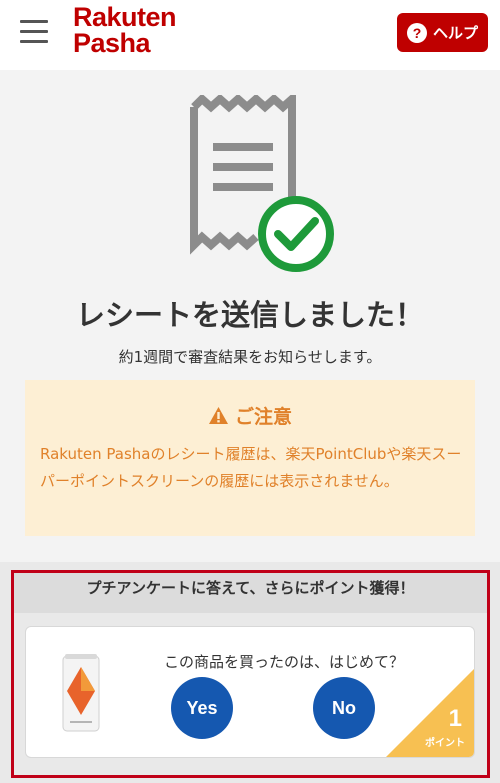 This screenshot has width=500, height=783. What do you see at coordinates (263, 417) in the screenshot?
I see `notice-title: ご注意` at bounding box center [263, 417].